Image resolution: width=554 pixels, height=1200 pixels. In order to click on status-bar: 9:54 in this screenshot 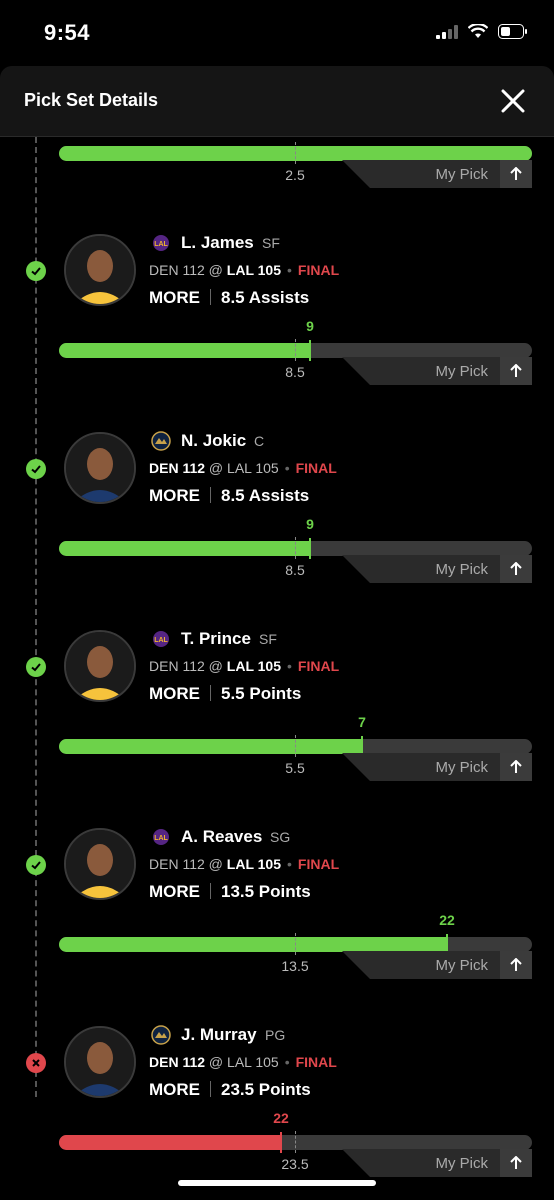, I will do `click(277, 33)`.